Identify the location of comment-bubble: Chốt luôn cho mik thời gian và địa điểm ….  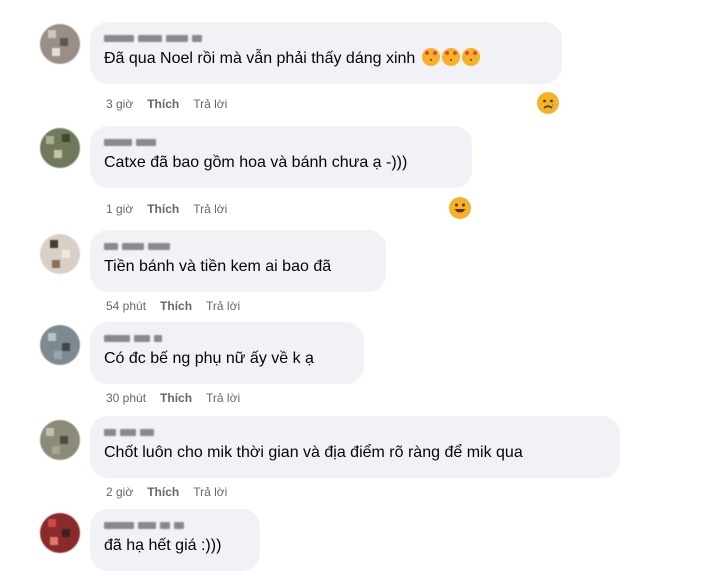
(355, 447).